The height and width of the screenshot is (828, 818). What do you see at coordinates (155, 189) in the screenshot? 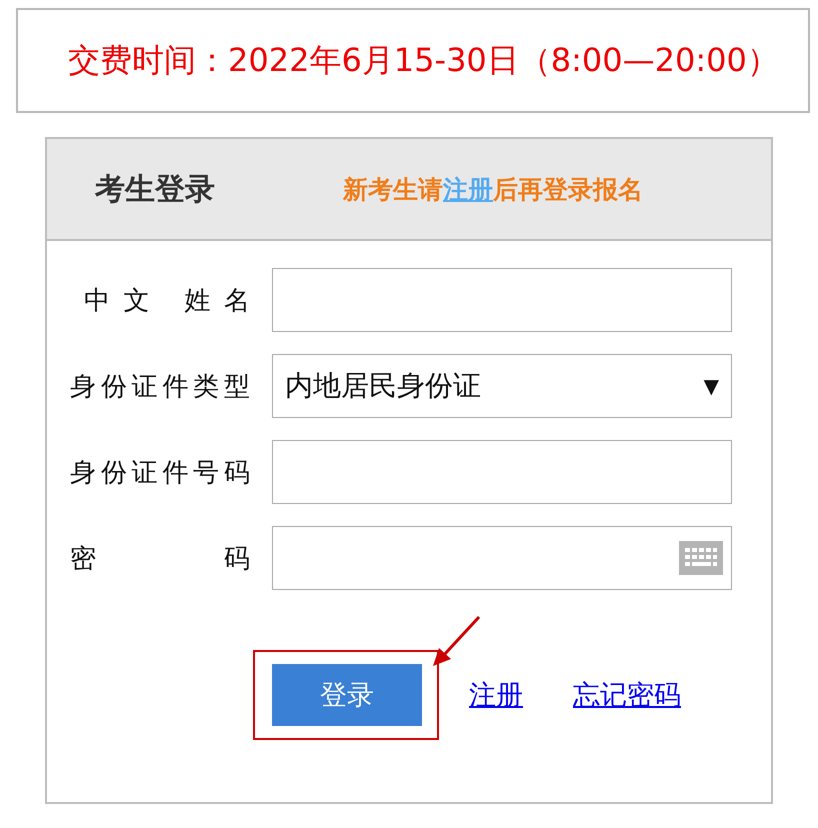
I see `panel-title: 考生登录` at bounding box center [155, 189].